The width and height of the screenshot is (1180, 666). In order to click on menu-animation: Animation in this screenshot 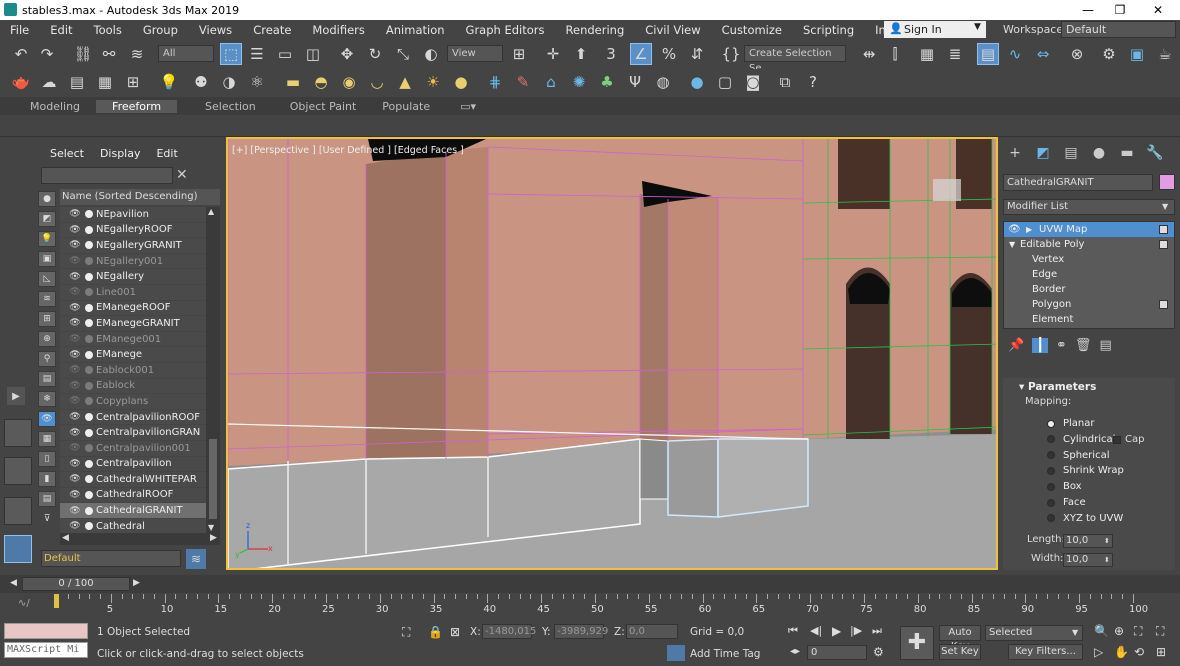, I will do `click(416, 30)`.